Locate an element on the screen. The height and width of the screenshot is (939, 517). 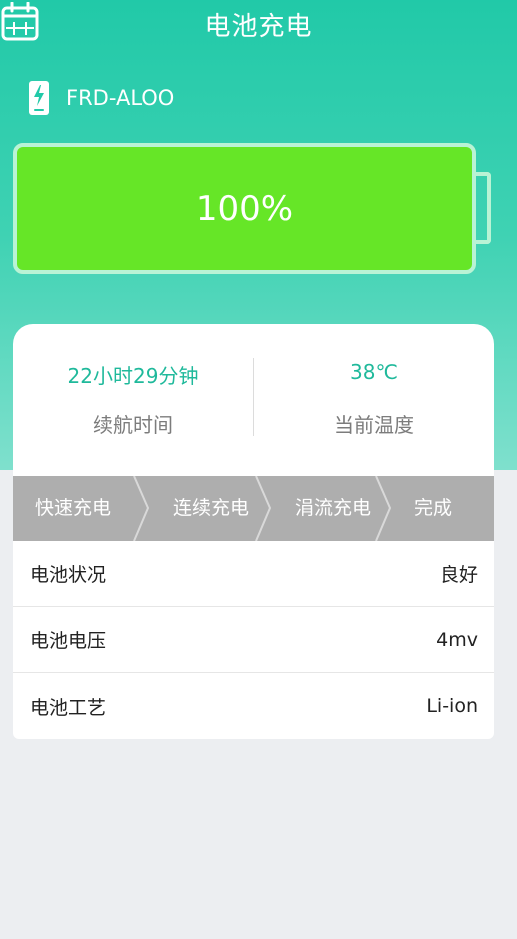
info-row-battery-status: 电池状况 良好 is located at coordinates (253, 574).